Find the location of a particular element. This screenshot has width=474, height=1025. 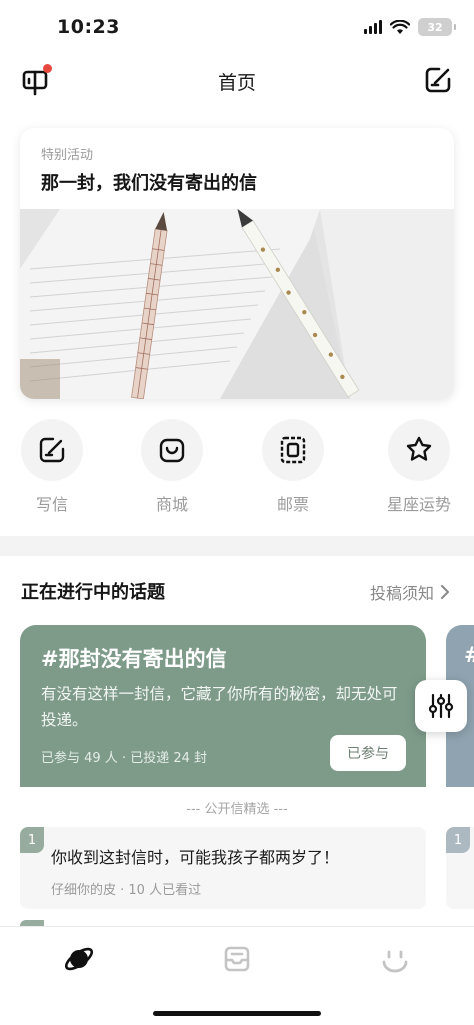

quick-action-write: 写信 is located at coordinates (52, 467).